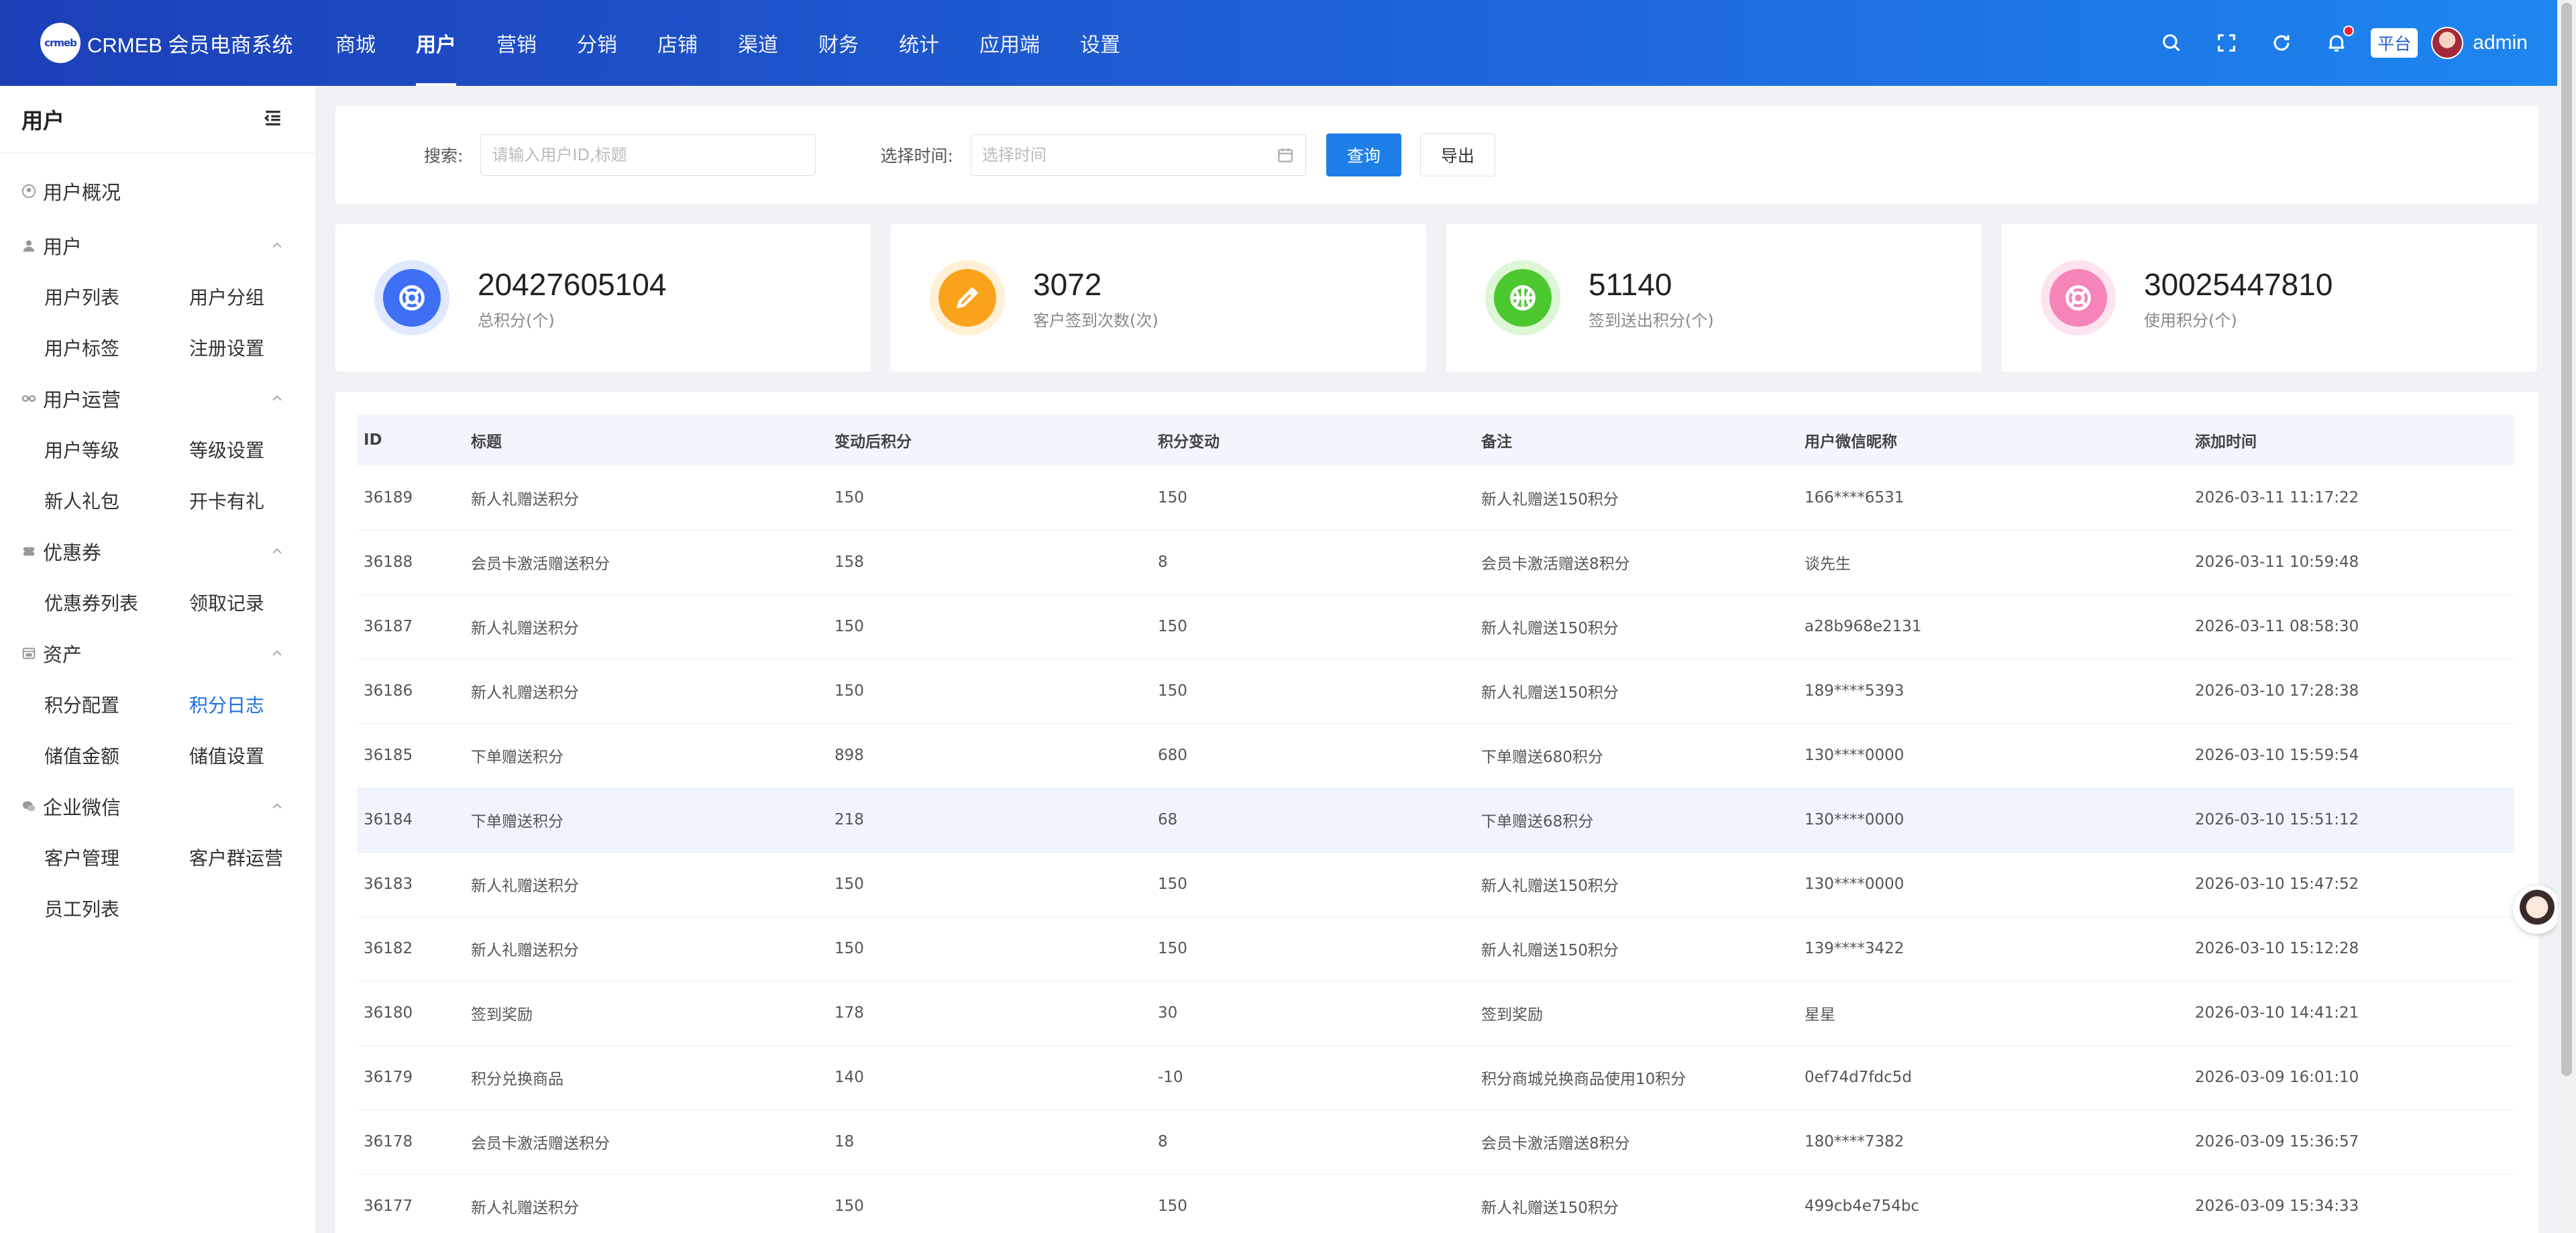 The width and height of the screenshot is (2576, 1233). I want to click on table-cell: 2026-03-11 11:17:22, so click(2351, 499).